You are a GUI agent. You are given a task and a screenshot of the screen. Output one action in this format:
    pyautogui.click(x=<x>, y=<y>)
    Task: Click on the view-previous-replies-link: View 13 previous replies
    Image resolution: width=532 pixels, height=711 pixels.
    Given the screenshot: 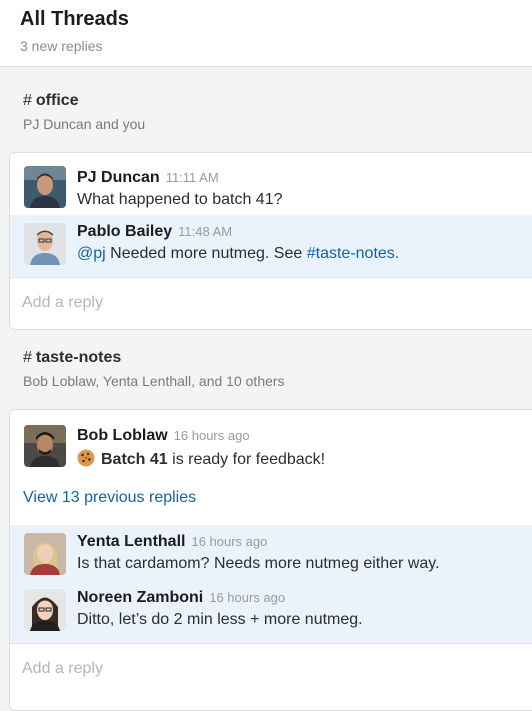 What is the action you would take?
    pyautogui.click(x=109, y=498)
    